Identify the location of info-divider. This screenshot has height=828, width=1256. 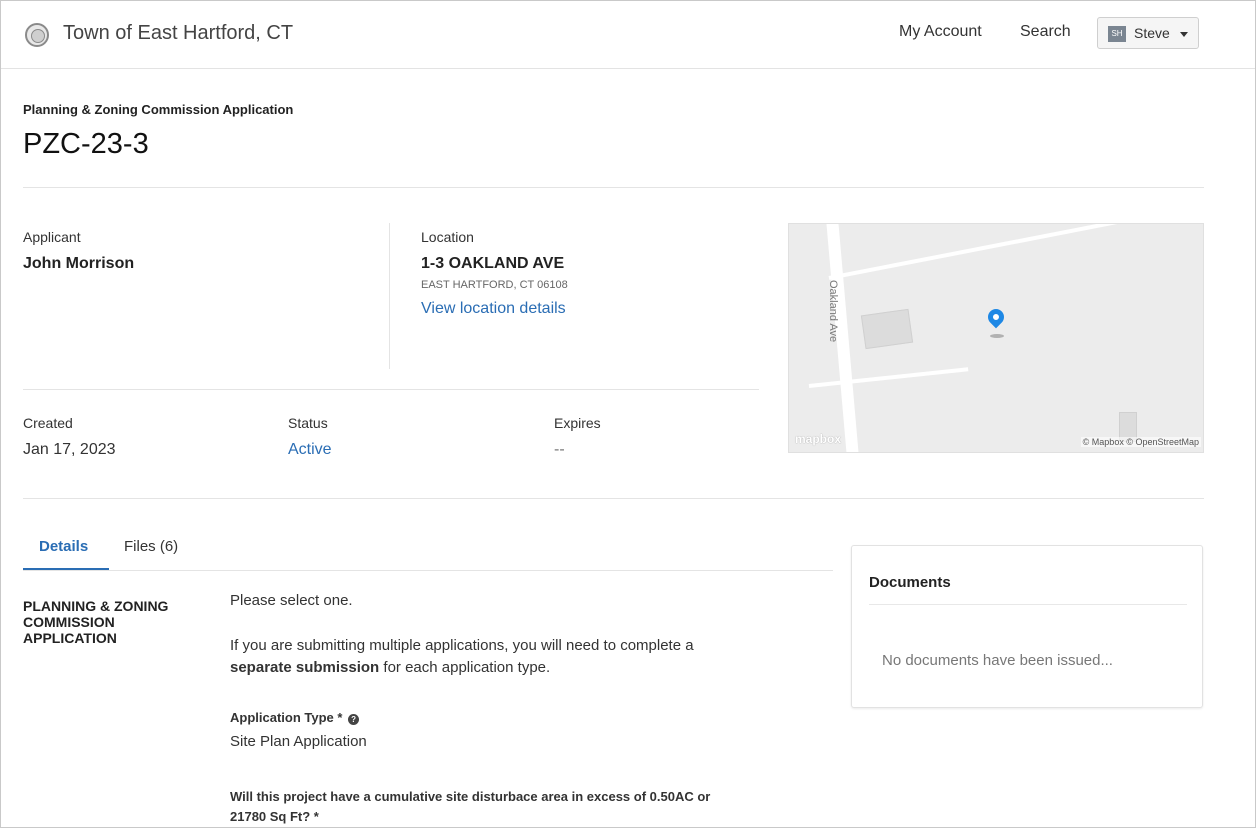
(391, 389).